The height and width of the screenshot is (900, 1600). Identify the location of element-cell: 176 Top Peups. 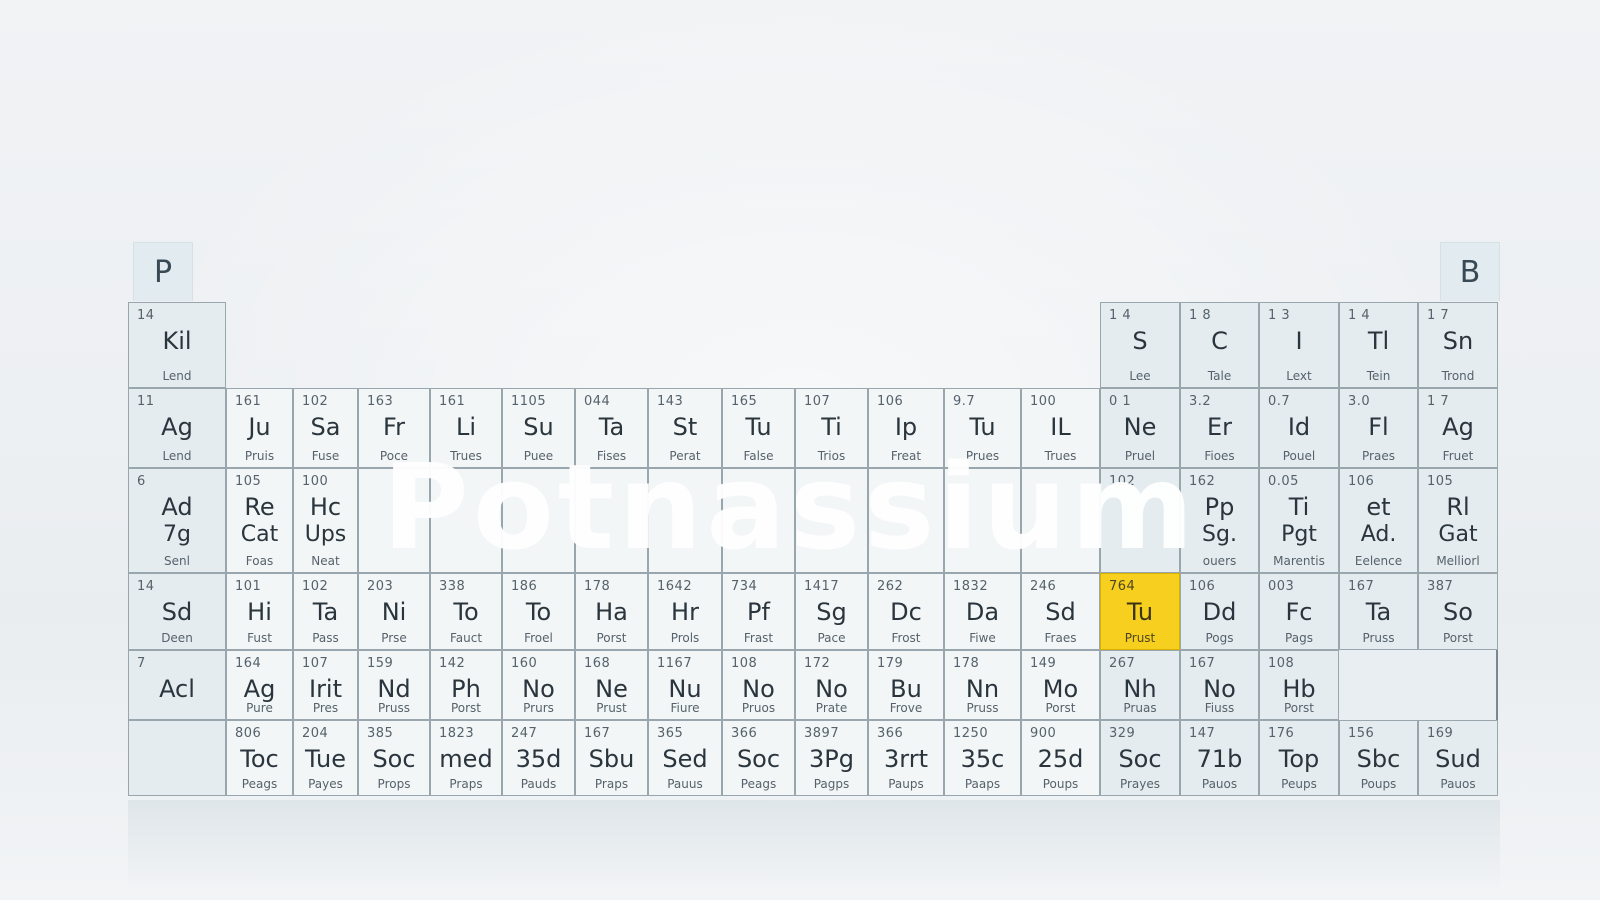
(1299, 758).